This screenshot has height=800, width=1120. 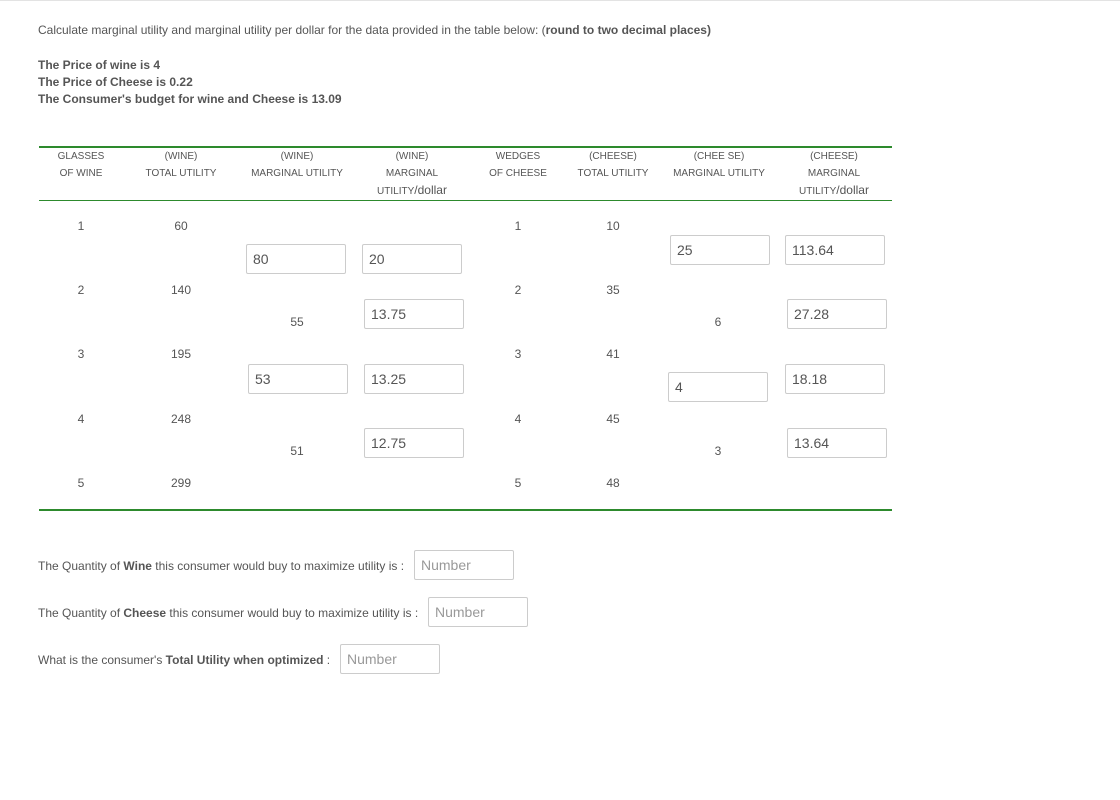 I want to click on cheese-quantity-input, so click(x=478, y=612).